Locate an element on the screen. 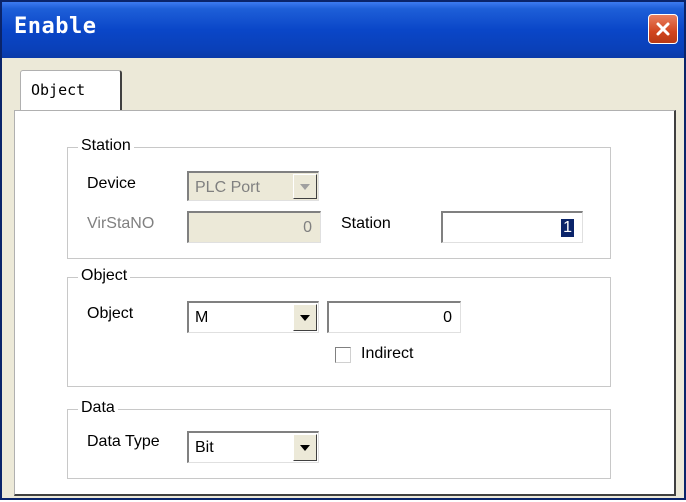 This screenshot has width=686, height=502. data-type-dropdown-button is located at coordinates (305, 447).